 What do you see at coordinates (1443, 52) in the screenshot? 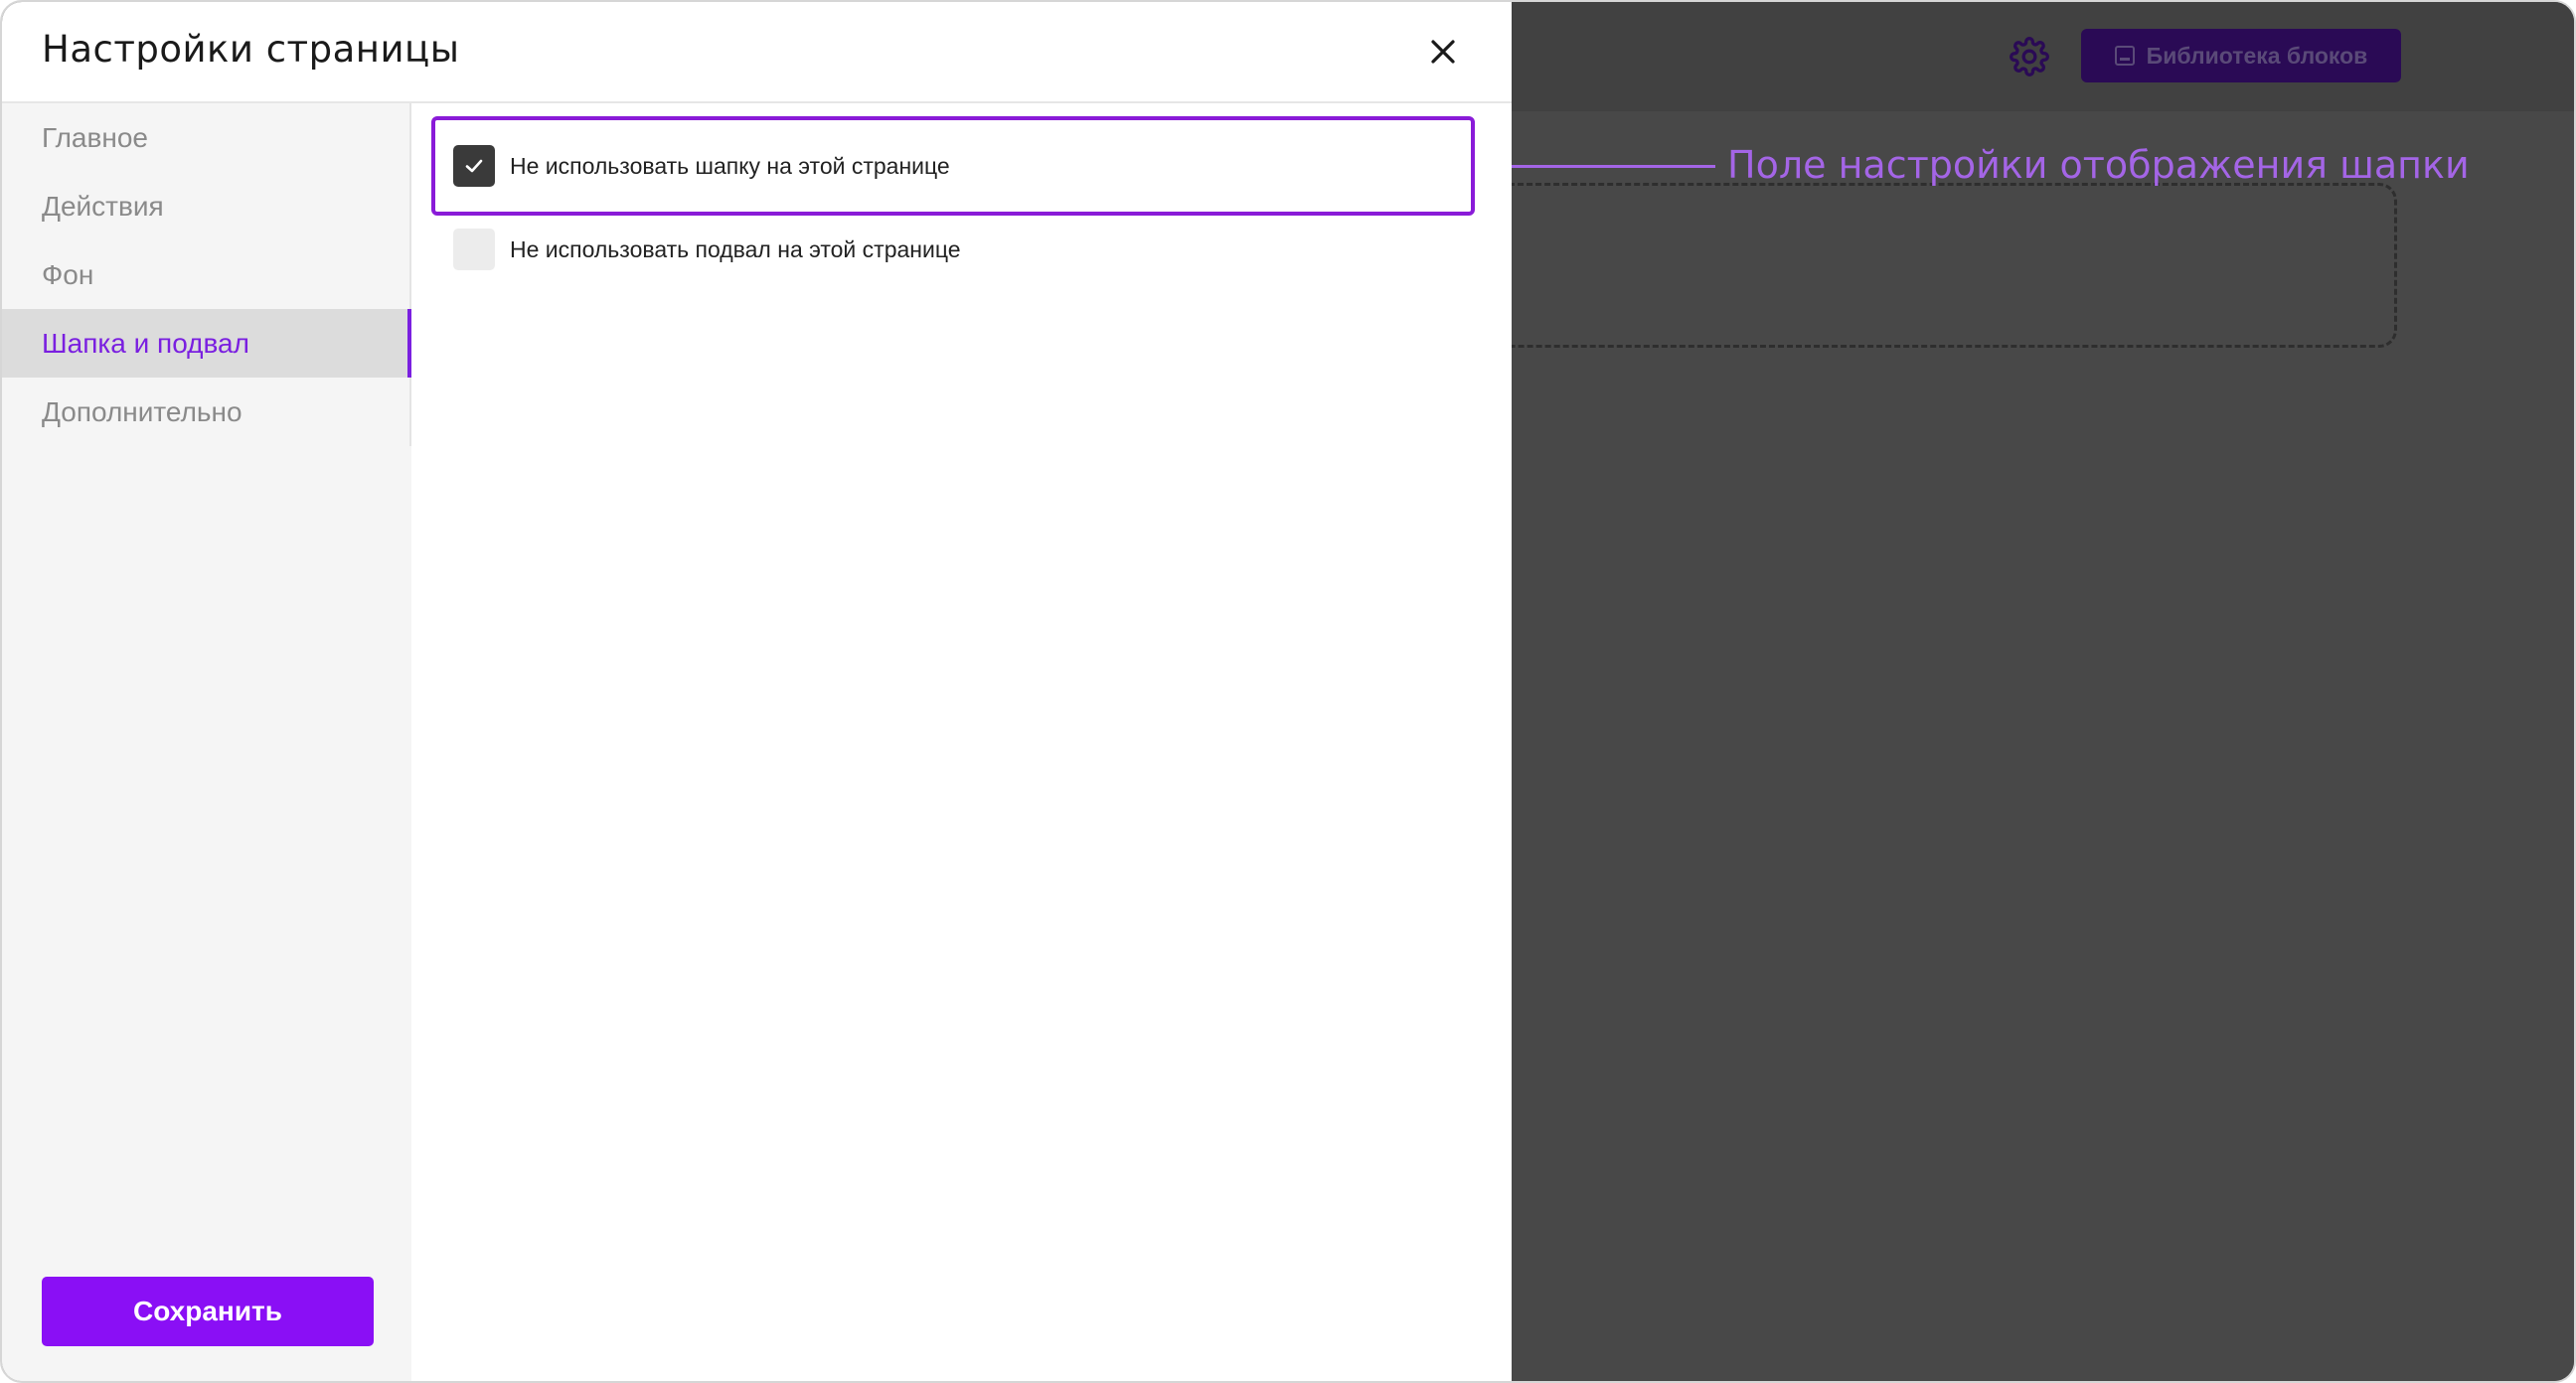
I see `close-icon` at bounding box center [1443, 52].